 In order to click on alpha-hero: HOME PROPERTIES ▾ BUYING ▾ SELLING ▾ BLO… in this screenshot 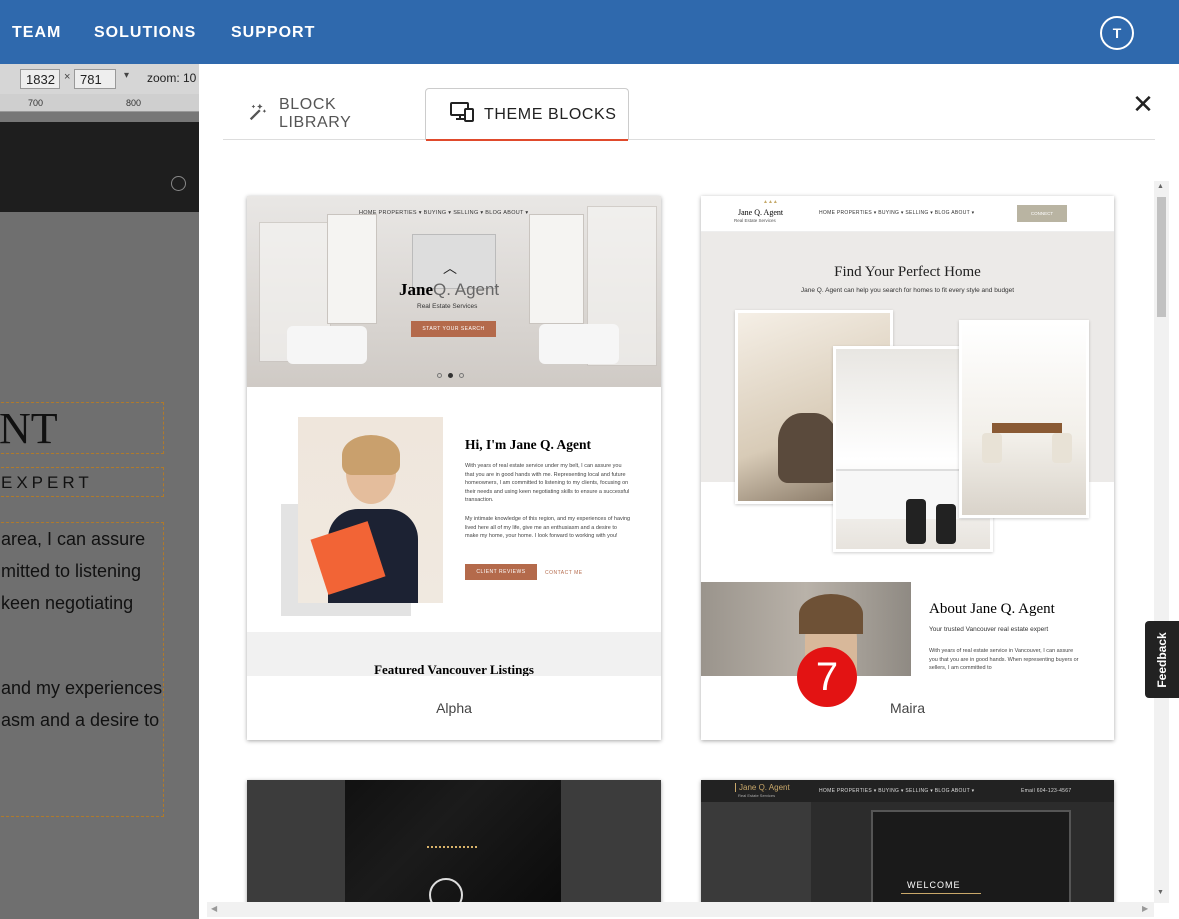, I will do `click(454, 291)`.